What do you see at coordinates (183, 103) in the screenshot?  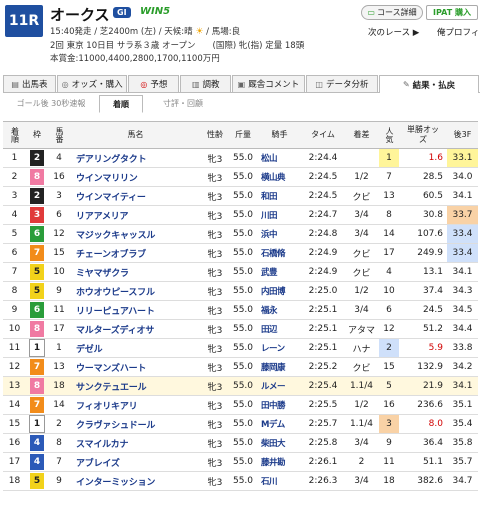 I see `subtab-review: 寸評・回顧` at bounding box center [183, 103].